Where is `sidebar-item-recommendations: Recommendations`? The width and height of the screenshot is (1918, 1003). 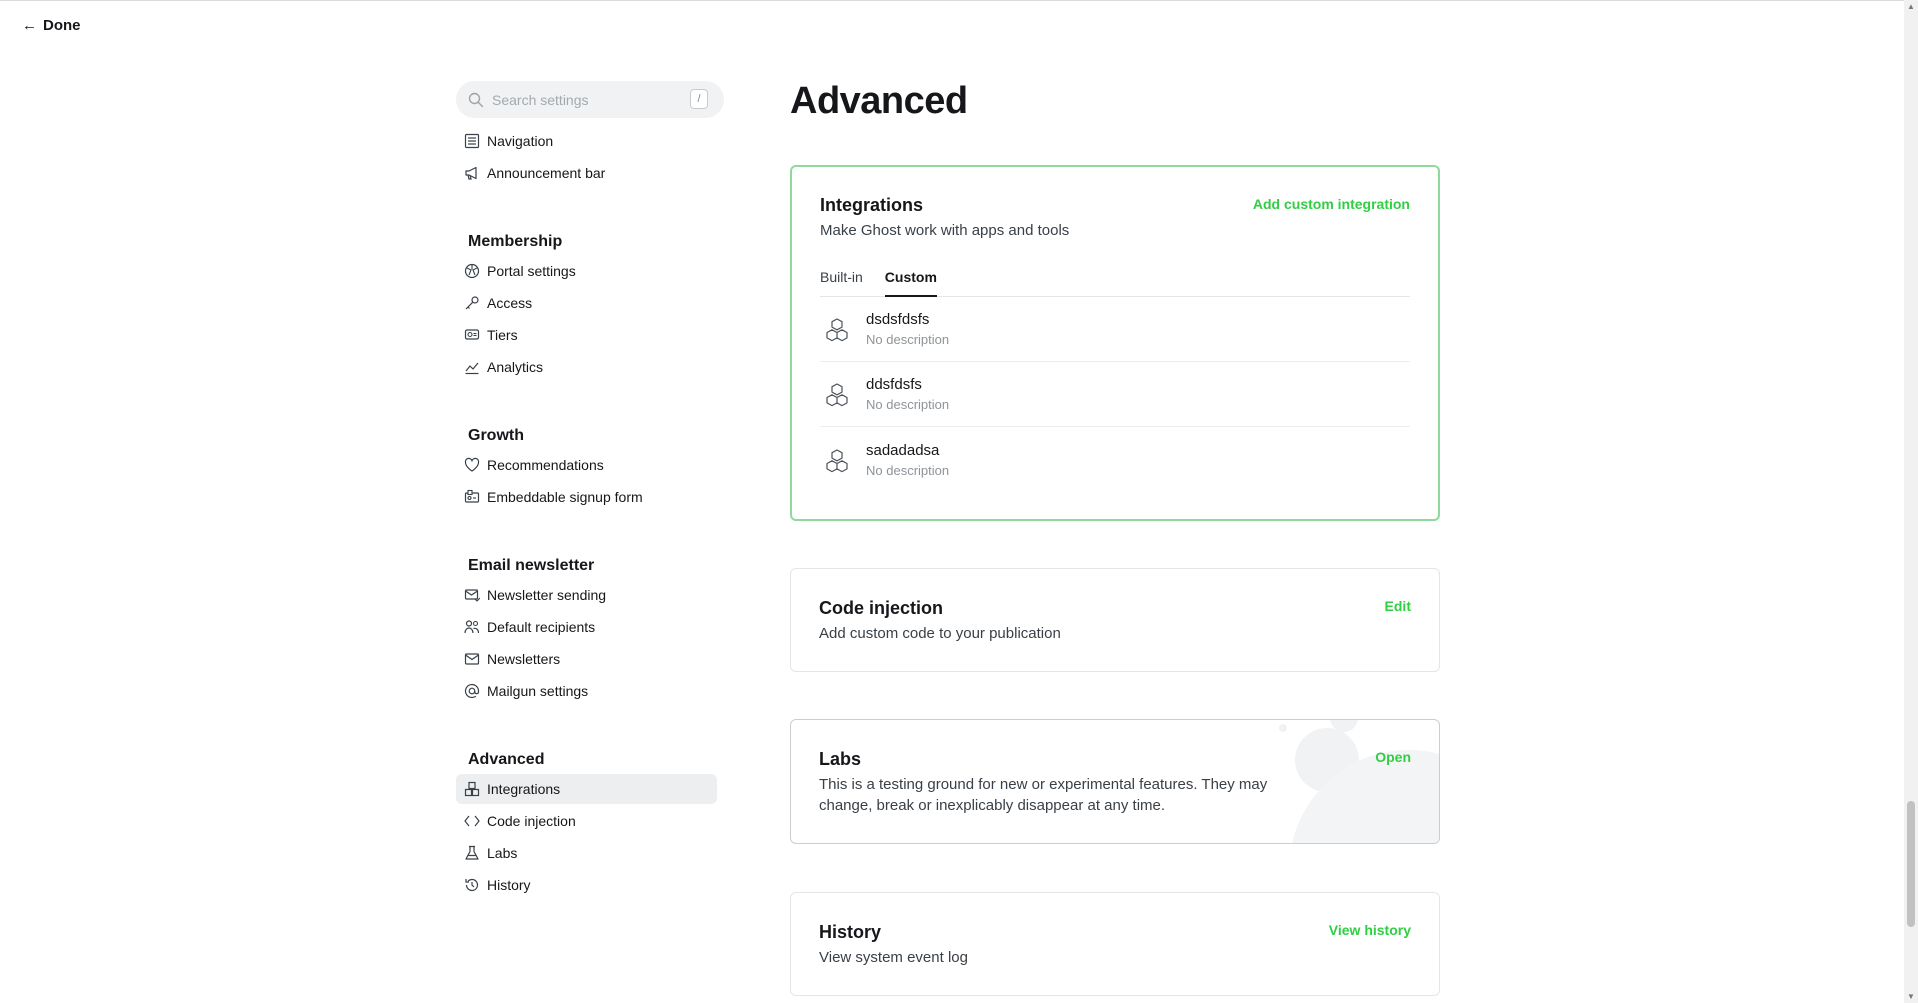
sidebar-item-recommendations: Recommendations is located at coordinates (588, 465).